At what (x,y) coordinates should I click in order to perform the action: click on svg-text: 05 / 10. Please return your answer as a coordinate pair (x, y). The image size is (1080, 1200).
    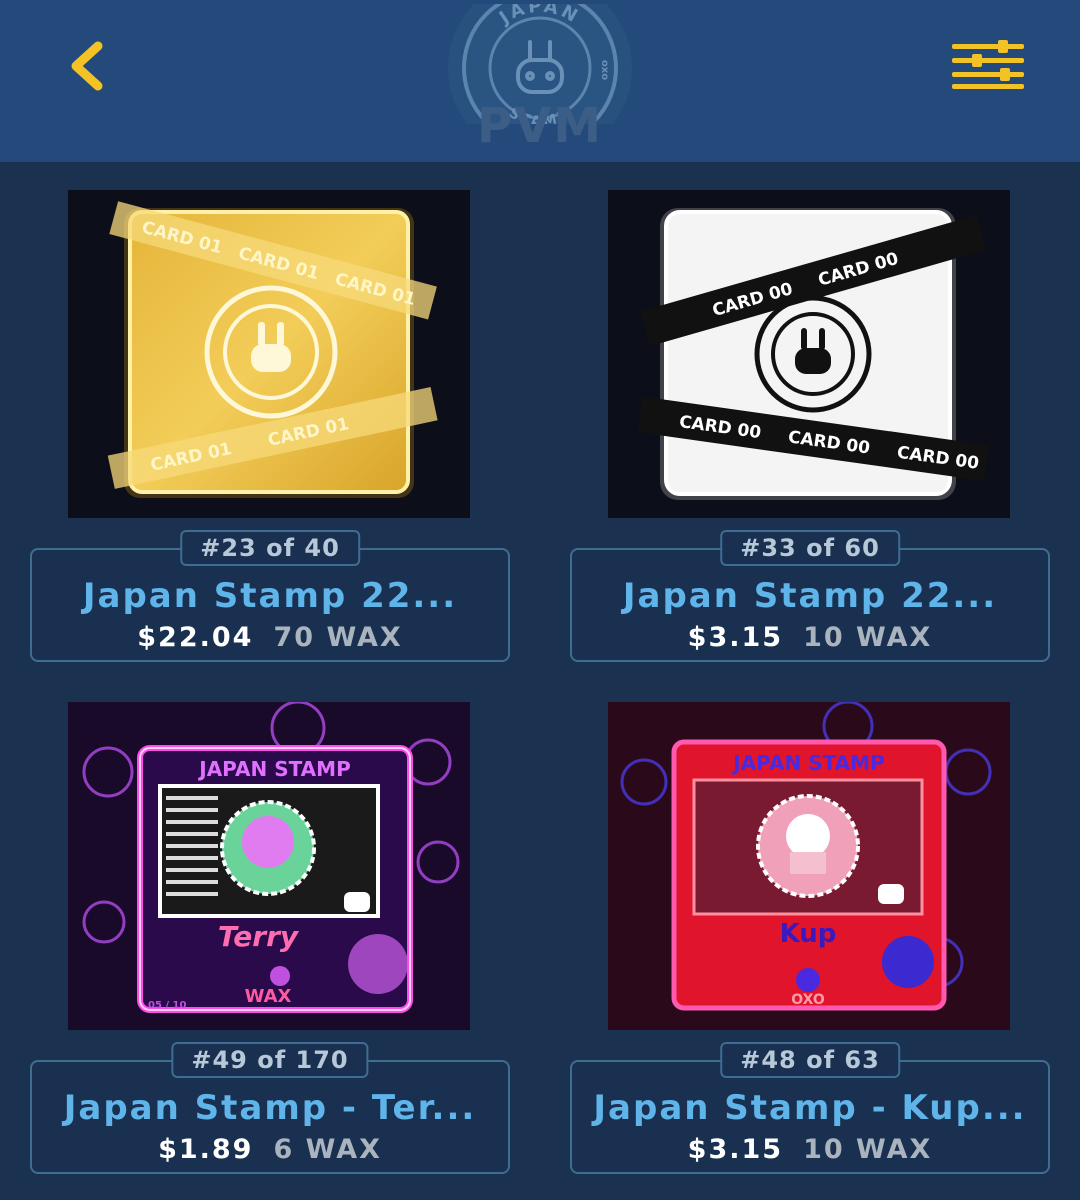
    Looking at the image, I should click on (167, 1005).